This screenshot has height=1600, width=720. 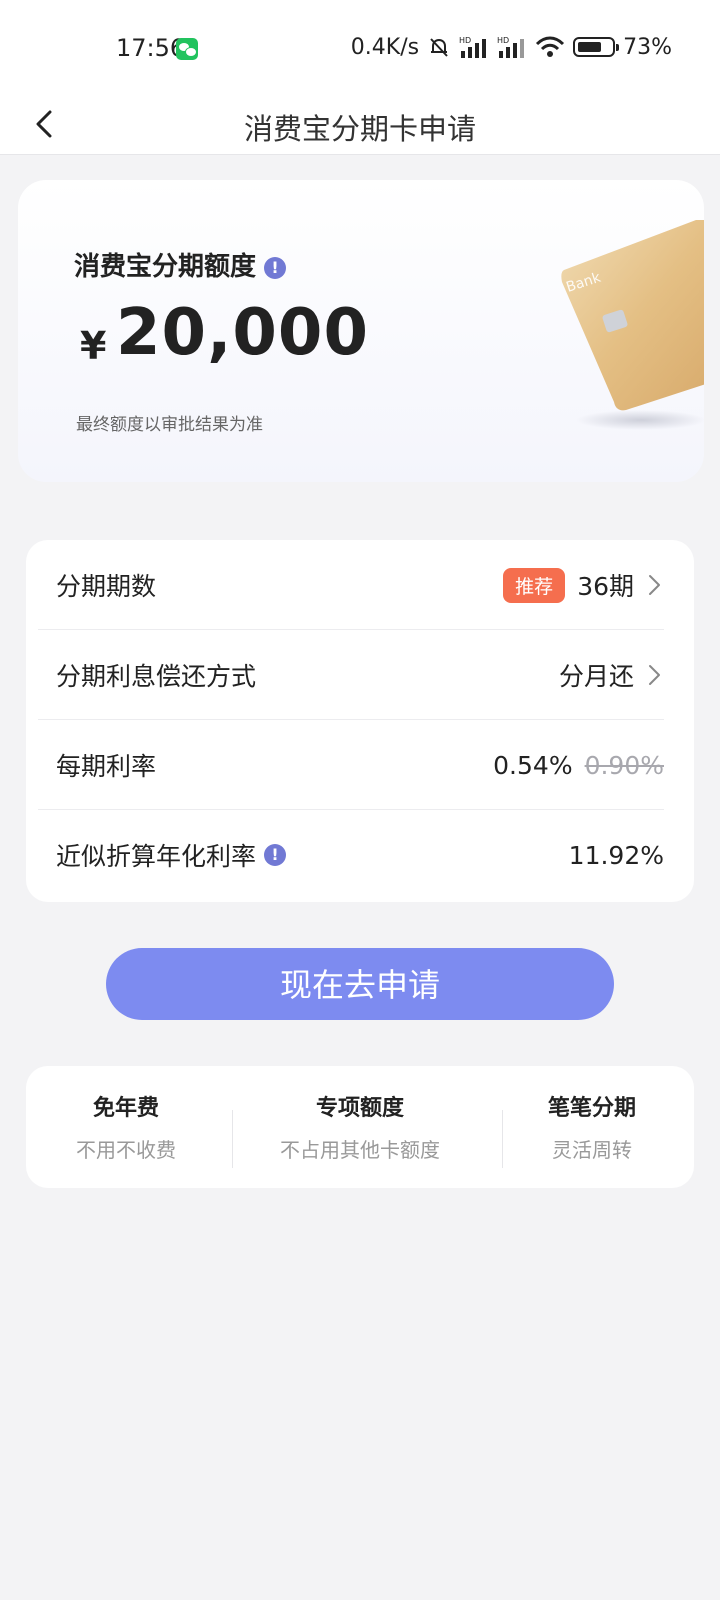 I want to click on battery-percent: 73%, so click(x=647, y=47).